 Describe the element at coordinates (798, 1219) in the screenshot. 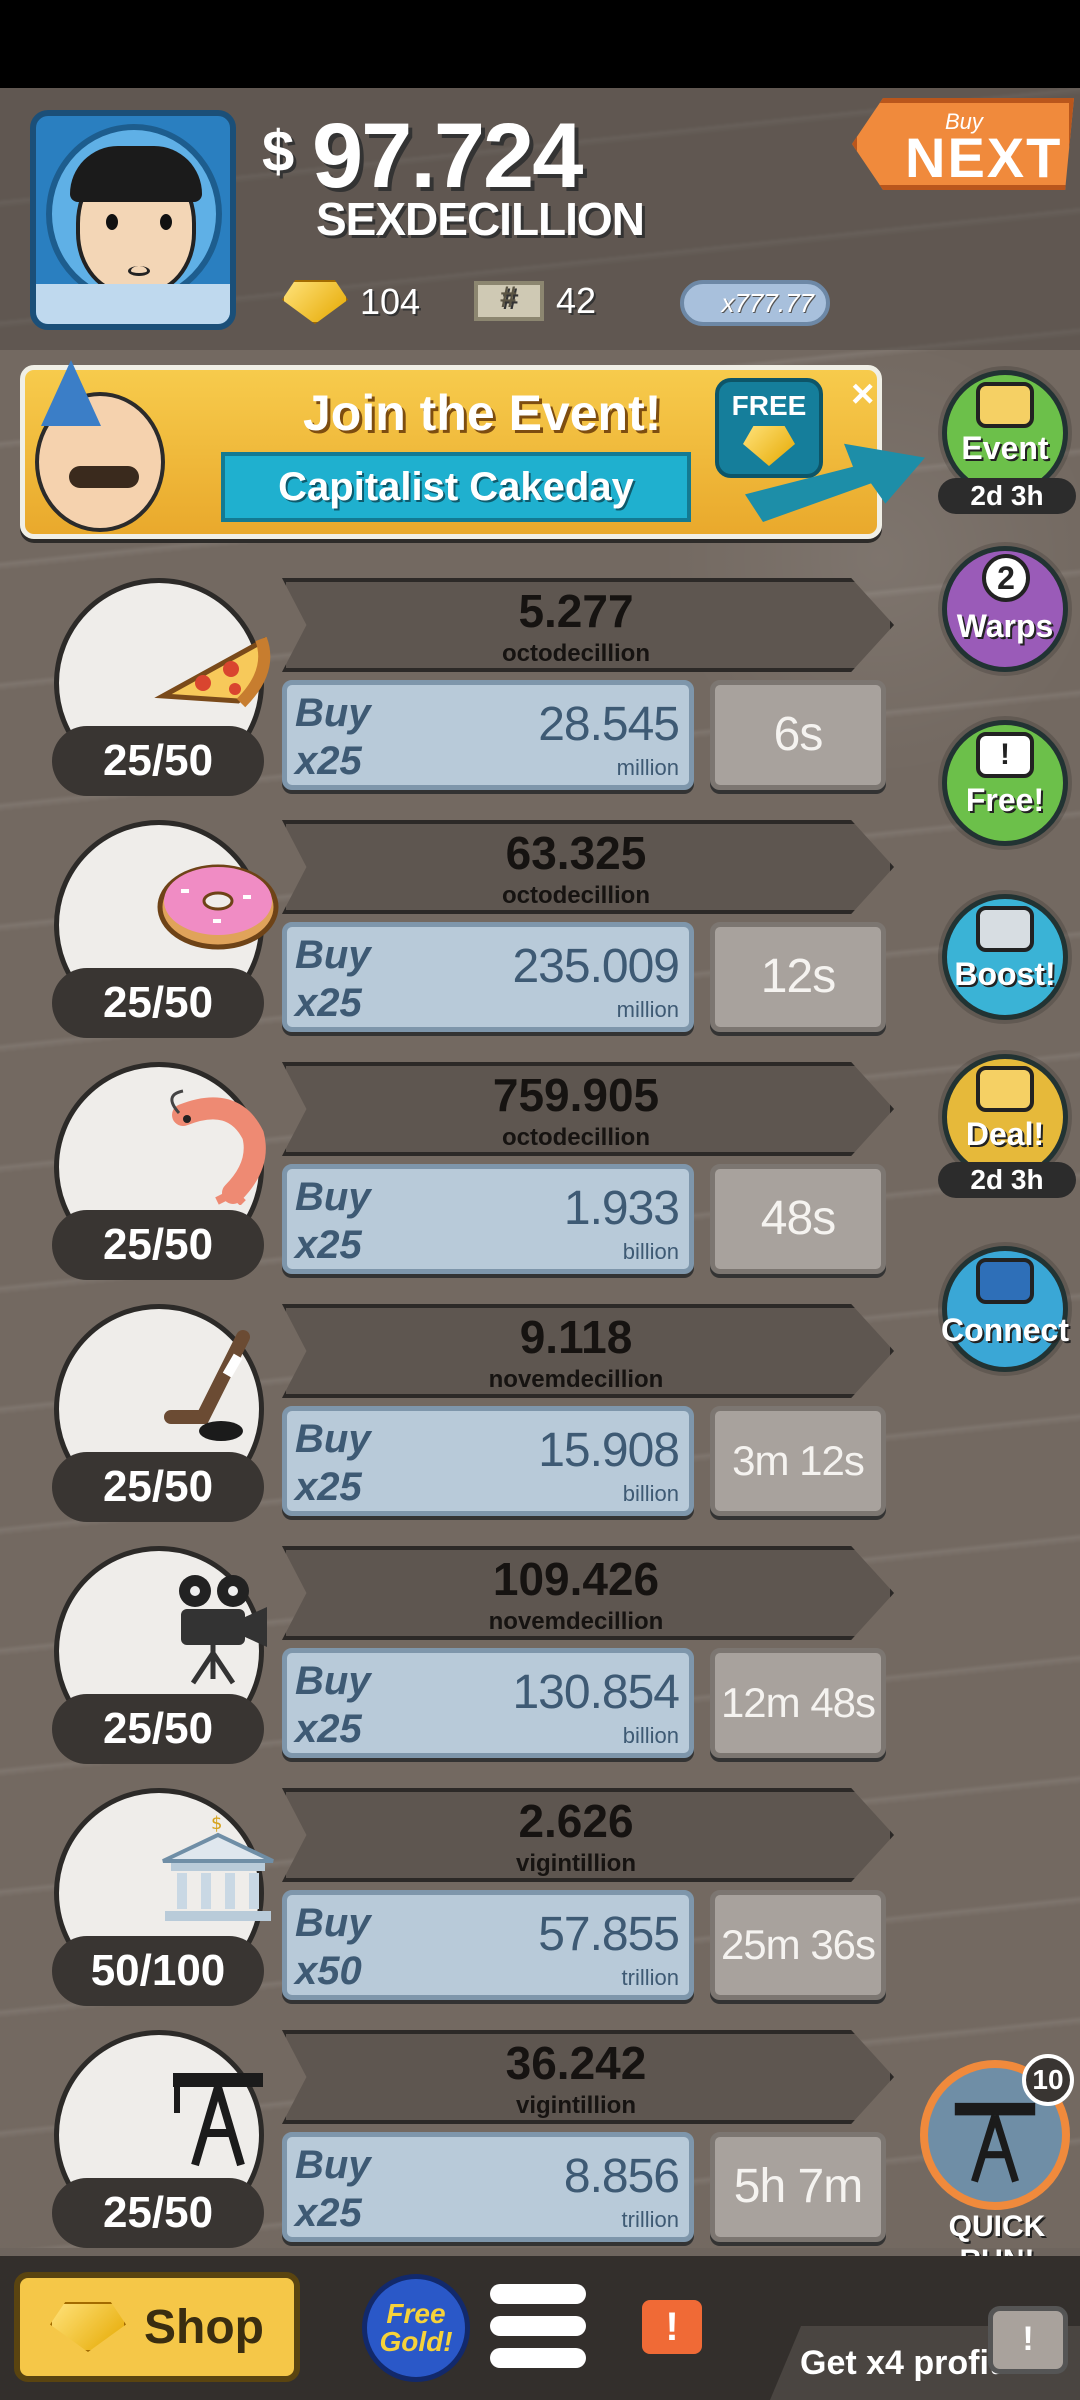

I see `cycle-timer: 48s` at that location.